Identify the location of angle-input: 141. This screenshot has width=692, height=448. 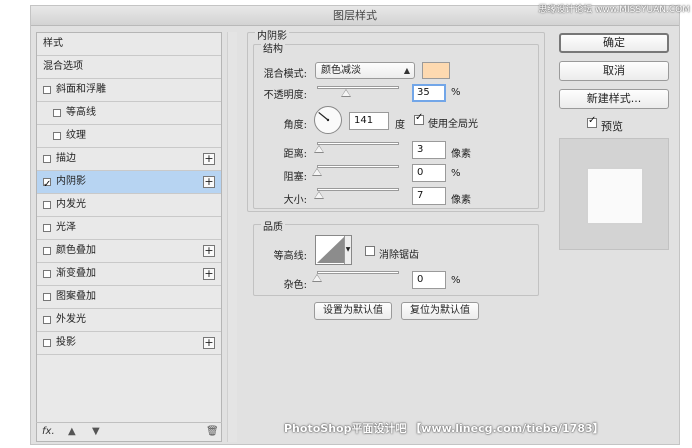
(369, 121).